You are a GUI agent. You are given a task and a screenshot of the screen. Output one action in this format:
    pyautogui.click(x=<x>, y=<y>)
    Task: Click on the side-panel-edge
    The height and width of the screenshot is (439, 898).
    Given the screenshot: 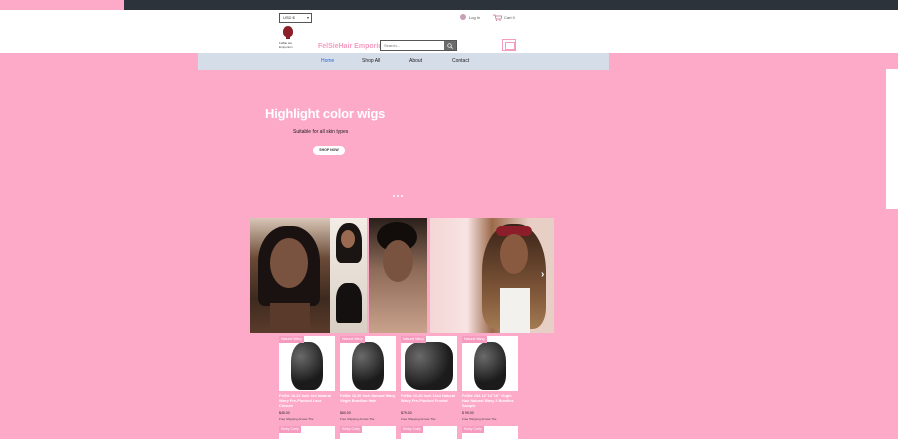 What is the action you would take?
    pyautogui.click(x=892, y=139)
    